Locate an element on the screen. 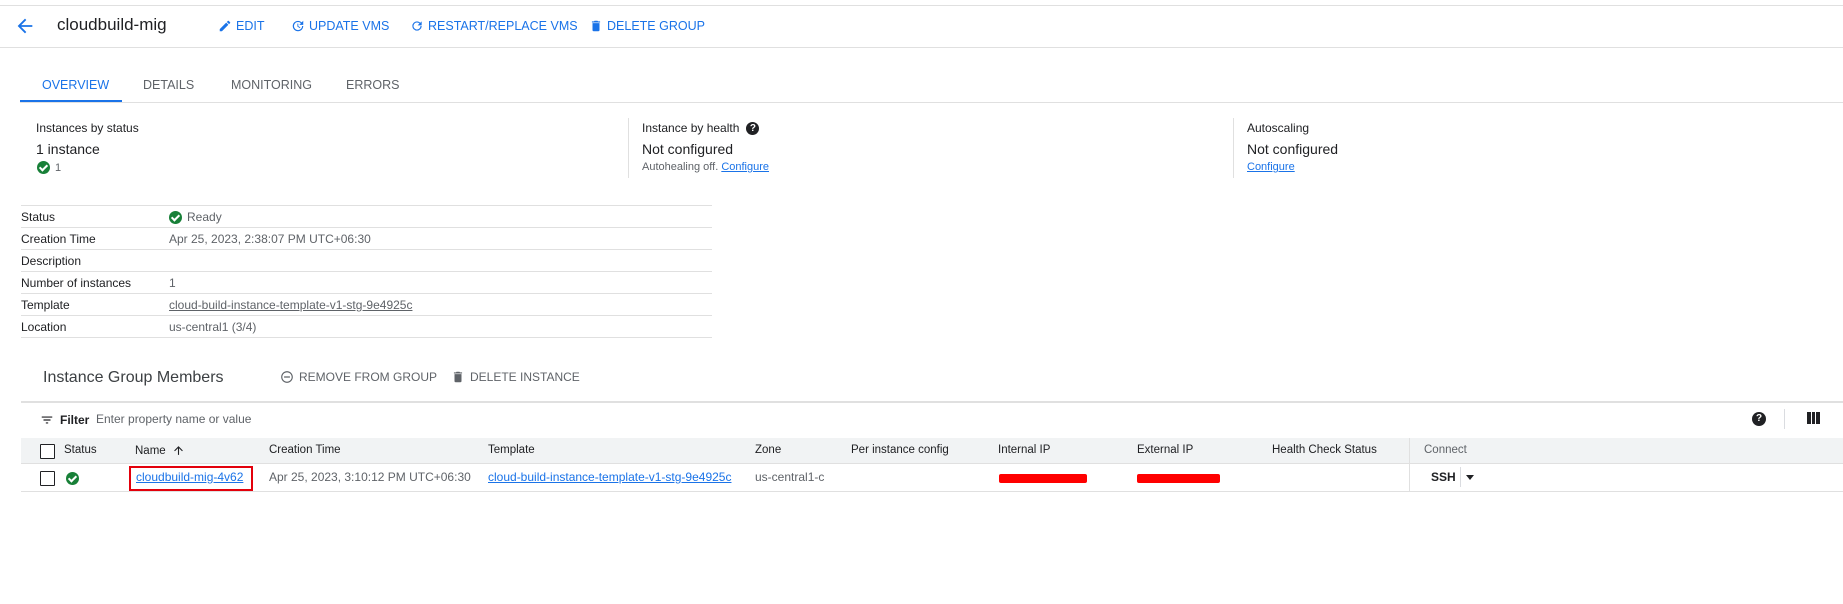 This screenshot has width=1843, height=604. tab-overview: OVERVIEW is located at coordinates (75, 85).